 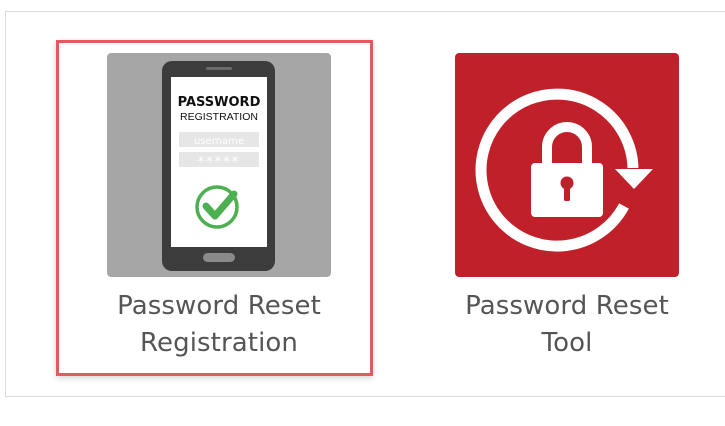 What do you see at coordinates (219, 343) in the screenshot?
I see `app-tile-label-line2: Registration` at bounding box center [219, 343].